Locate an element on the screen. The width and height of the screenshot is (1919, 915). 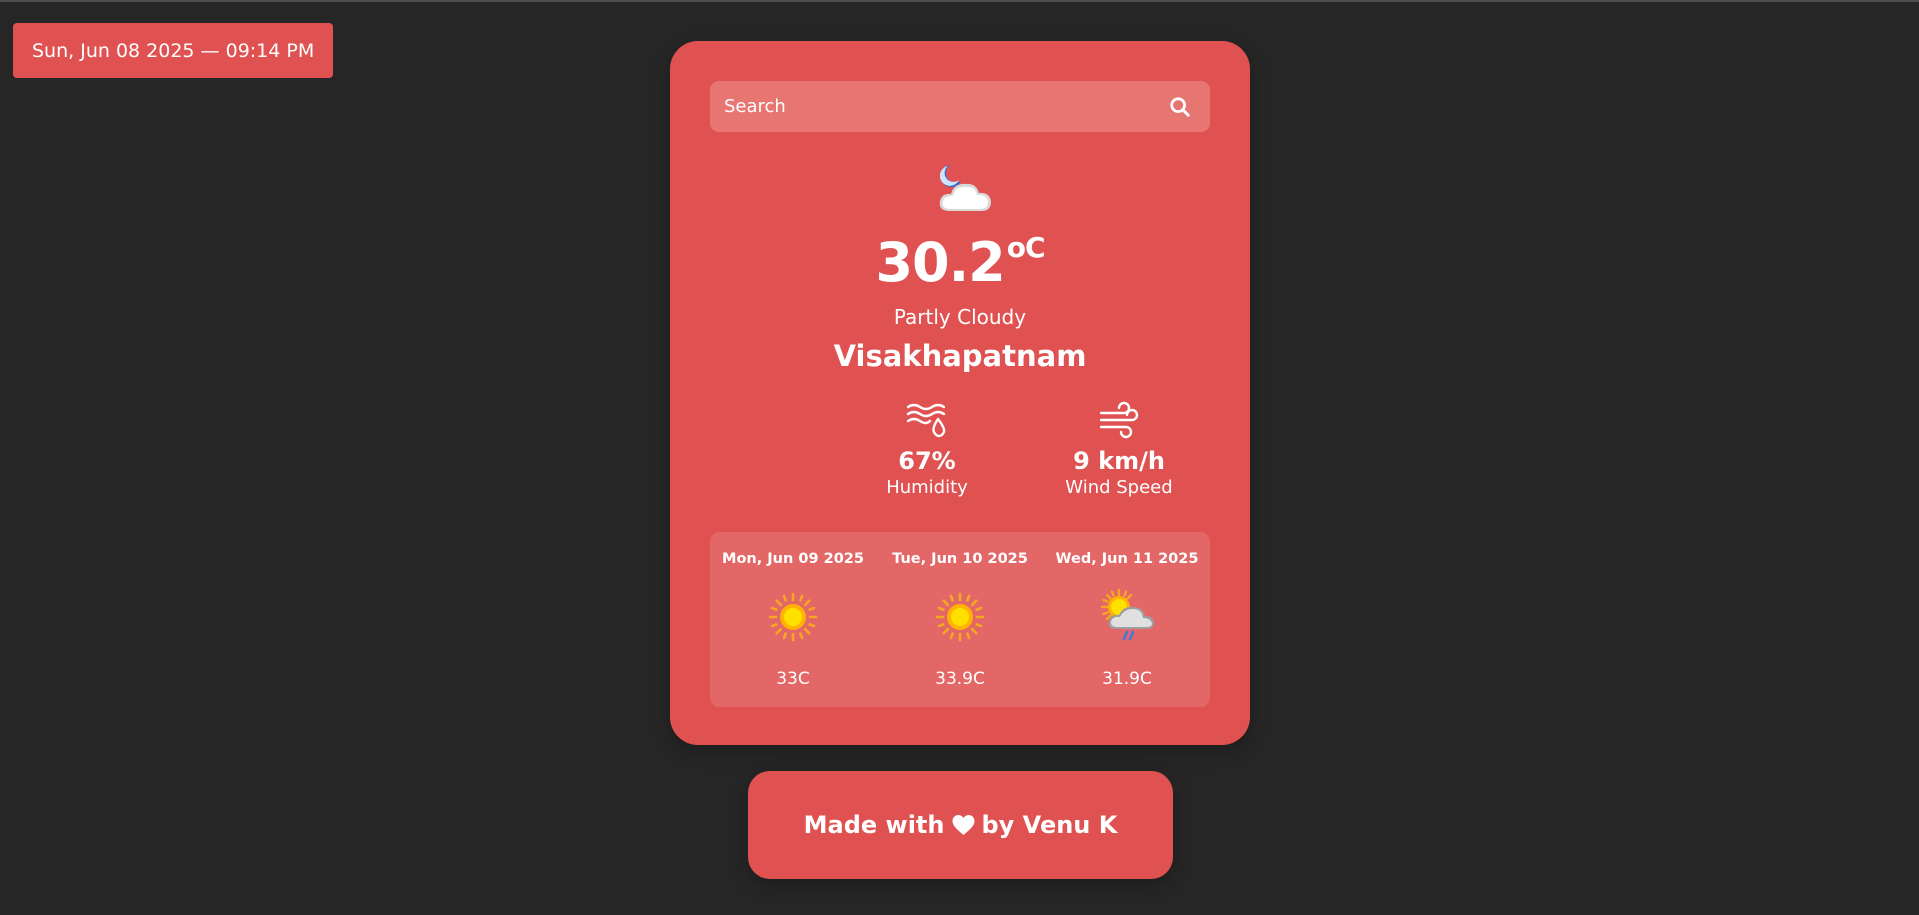
search-bar is located at coordinates (960, 106).